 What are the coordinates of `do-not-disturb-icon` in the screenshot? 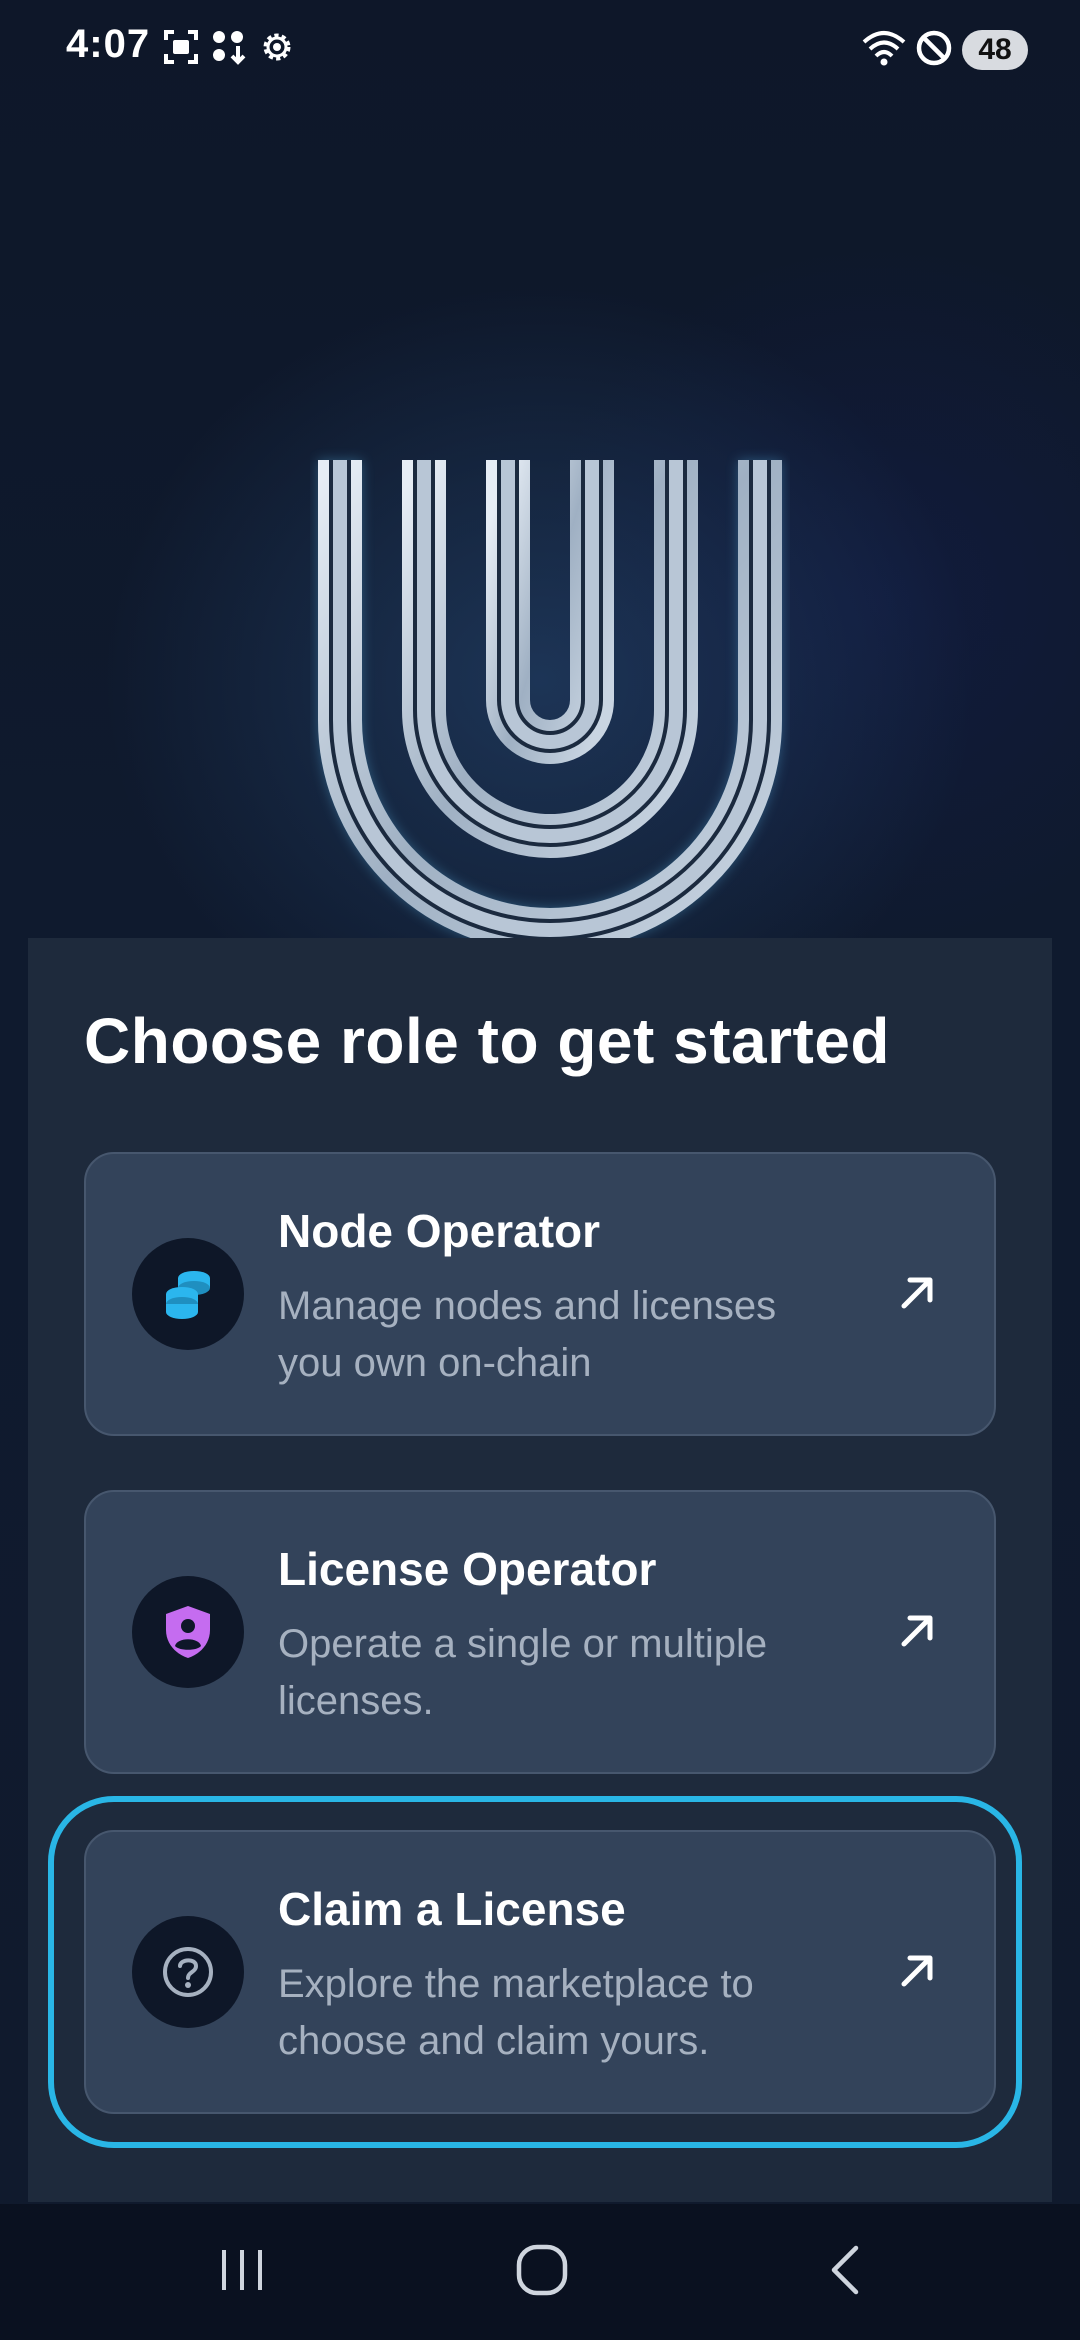 It's located at (934, 48).